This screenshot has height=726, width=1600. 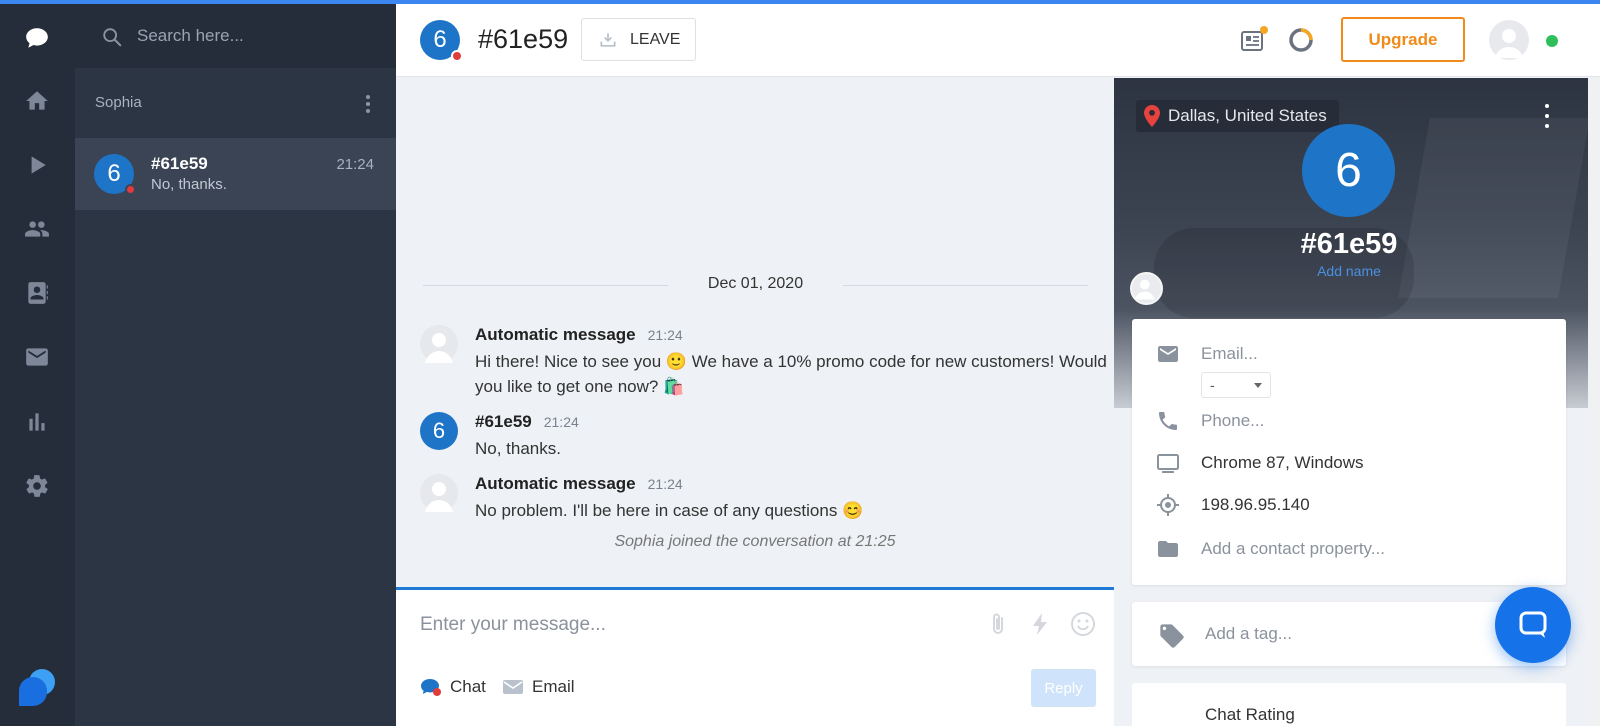 What do you see at coordinates (1349, 704) in the screenshot?
I see `chat-rating-card: Chat Rating` at bounding box center [1349, 704].